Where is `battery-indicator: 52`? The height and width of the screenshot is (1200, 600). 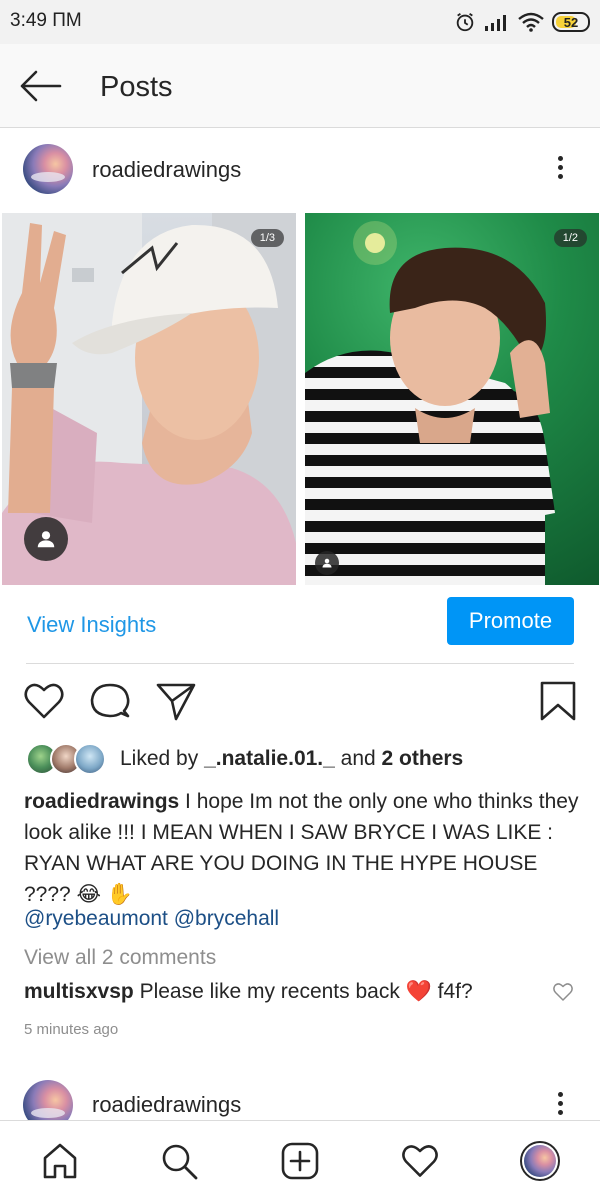
battery-indicator: 52 is located at coordinates (571, 22).